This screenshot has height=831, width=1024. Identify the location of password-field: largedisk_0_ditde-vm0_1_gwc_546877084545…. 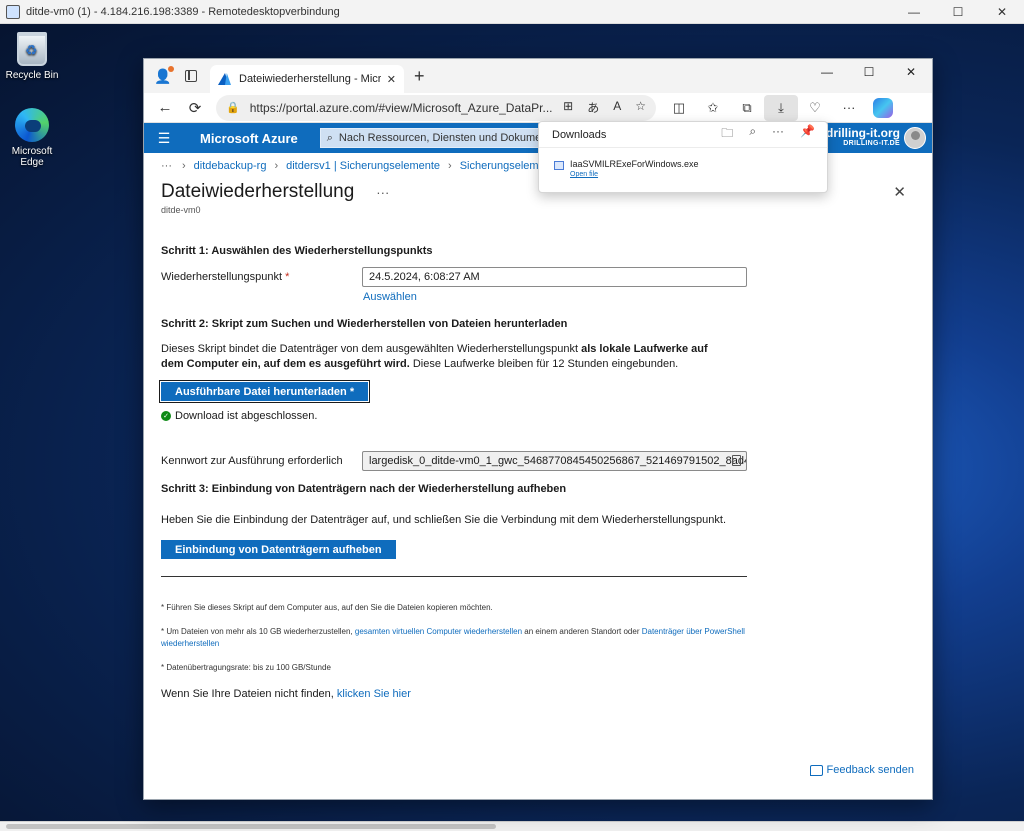
(554, 461).